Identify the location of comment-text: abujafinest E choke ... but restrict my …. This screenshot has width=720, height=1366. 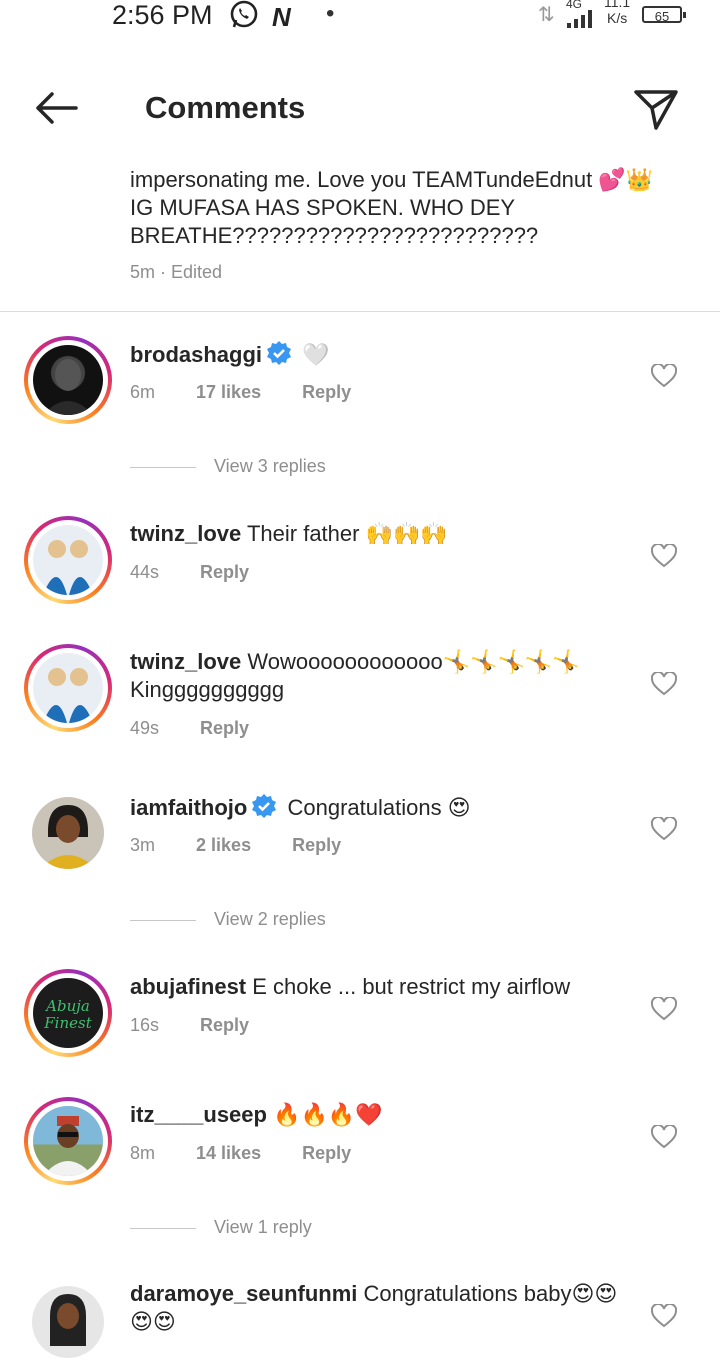
(370, 987).